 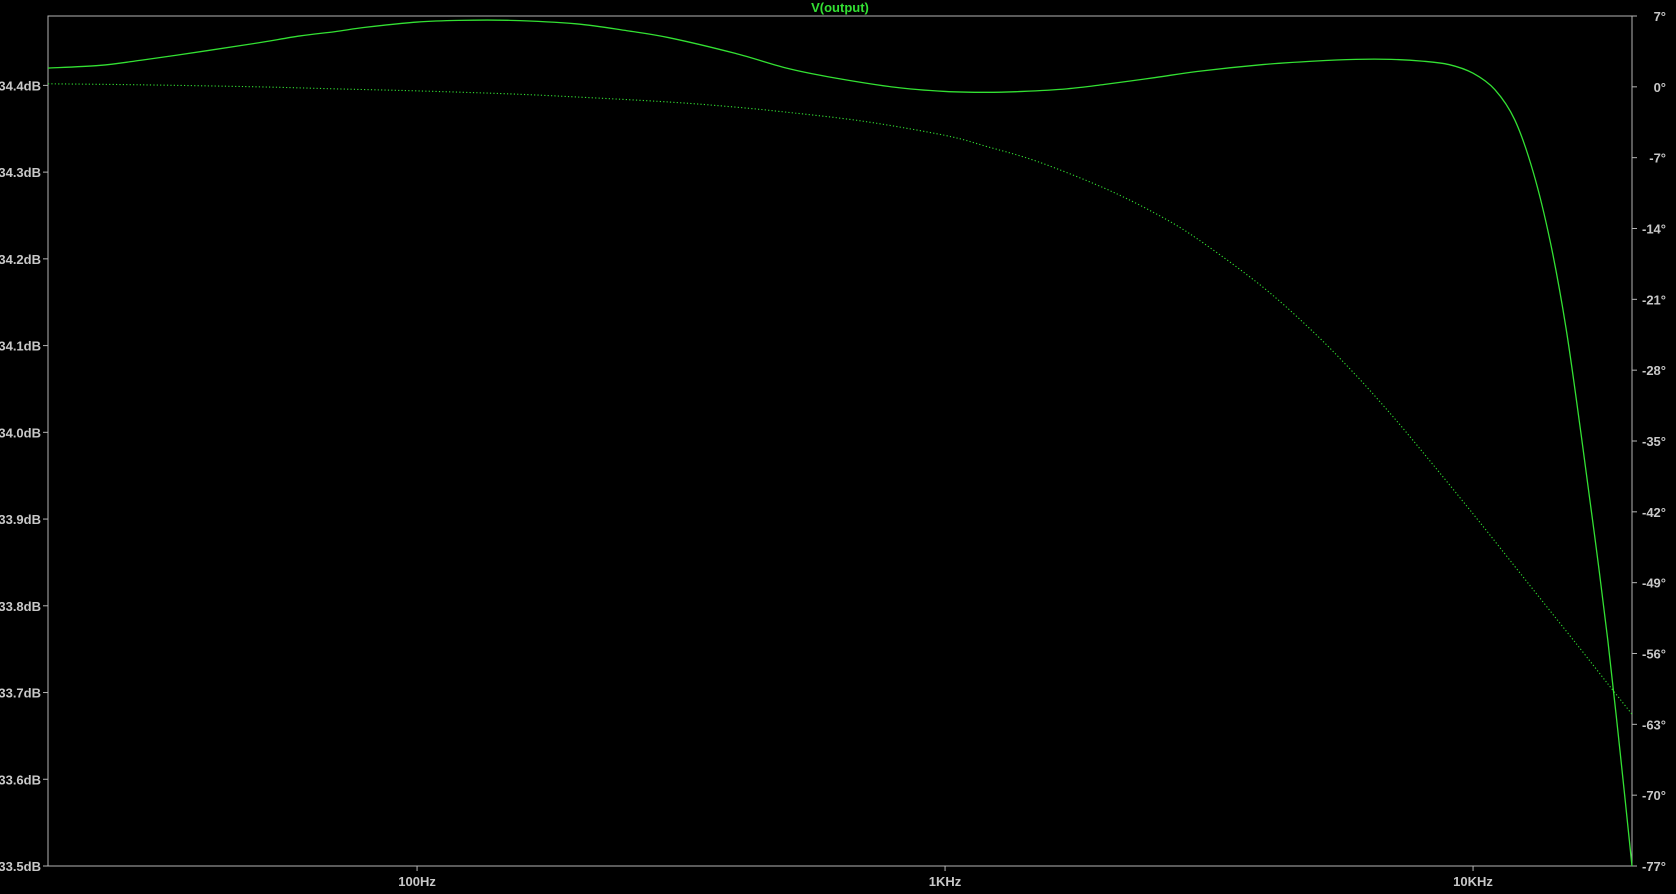 I want to click on y-right-tick-label: -77°, so click(x=1654, y=866).